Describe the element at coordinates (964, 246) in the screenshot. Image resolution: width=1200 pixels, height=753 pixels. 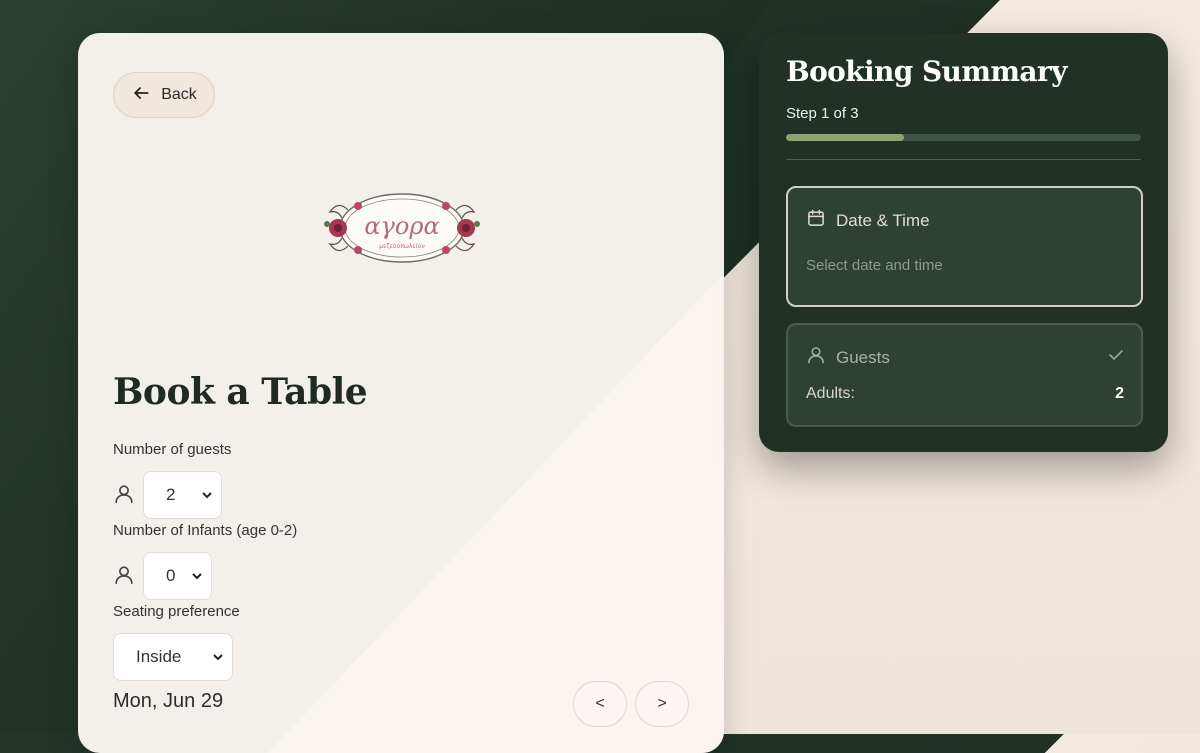
I see `date-time-section: Date & Time Select date and time` at that location.